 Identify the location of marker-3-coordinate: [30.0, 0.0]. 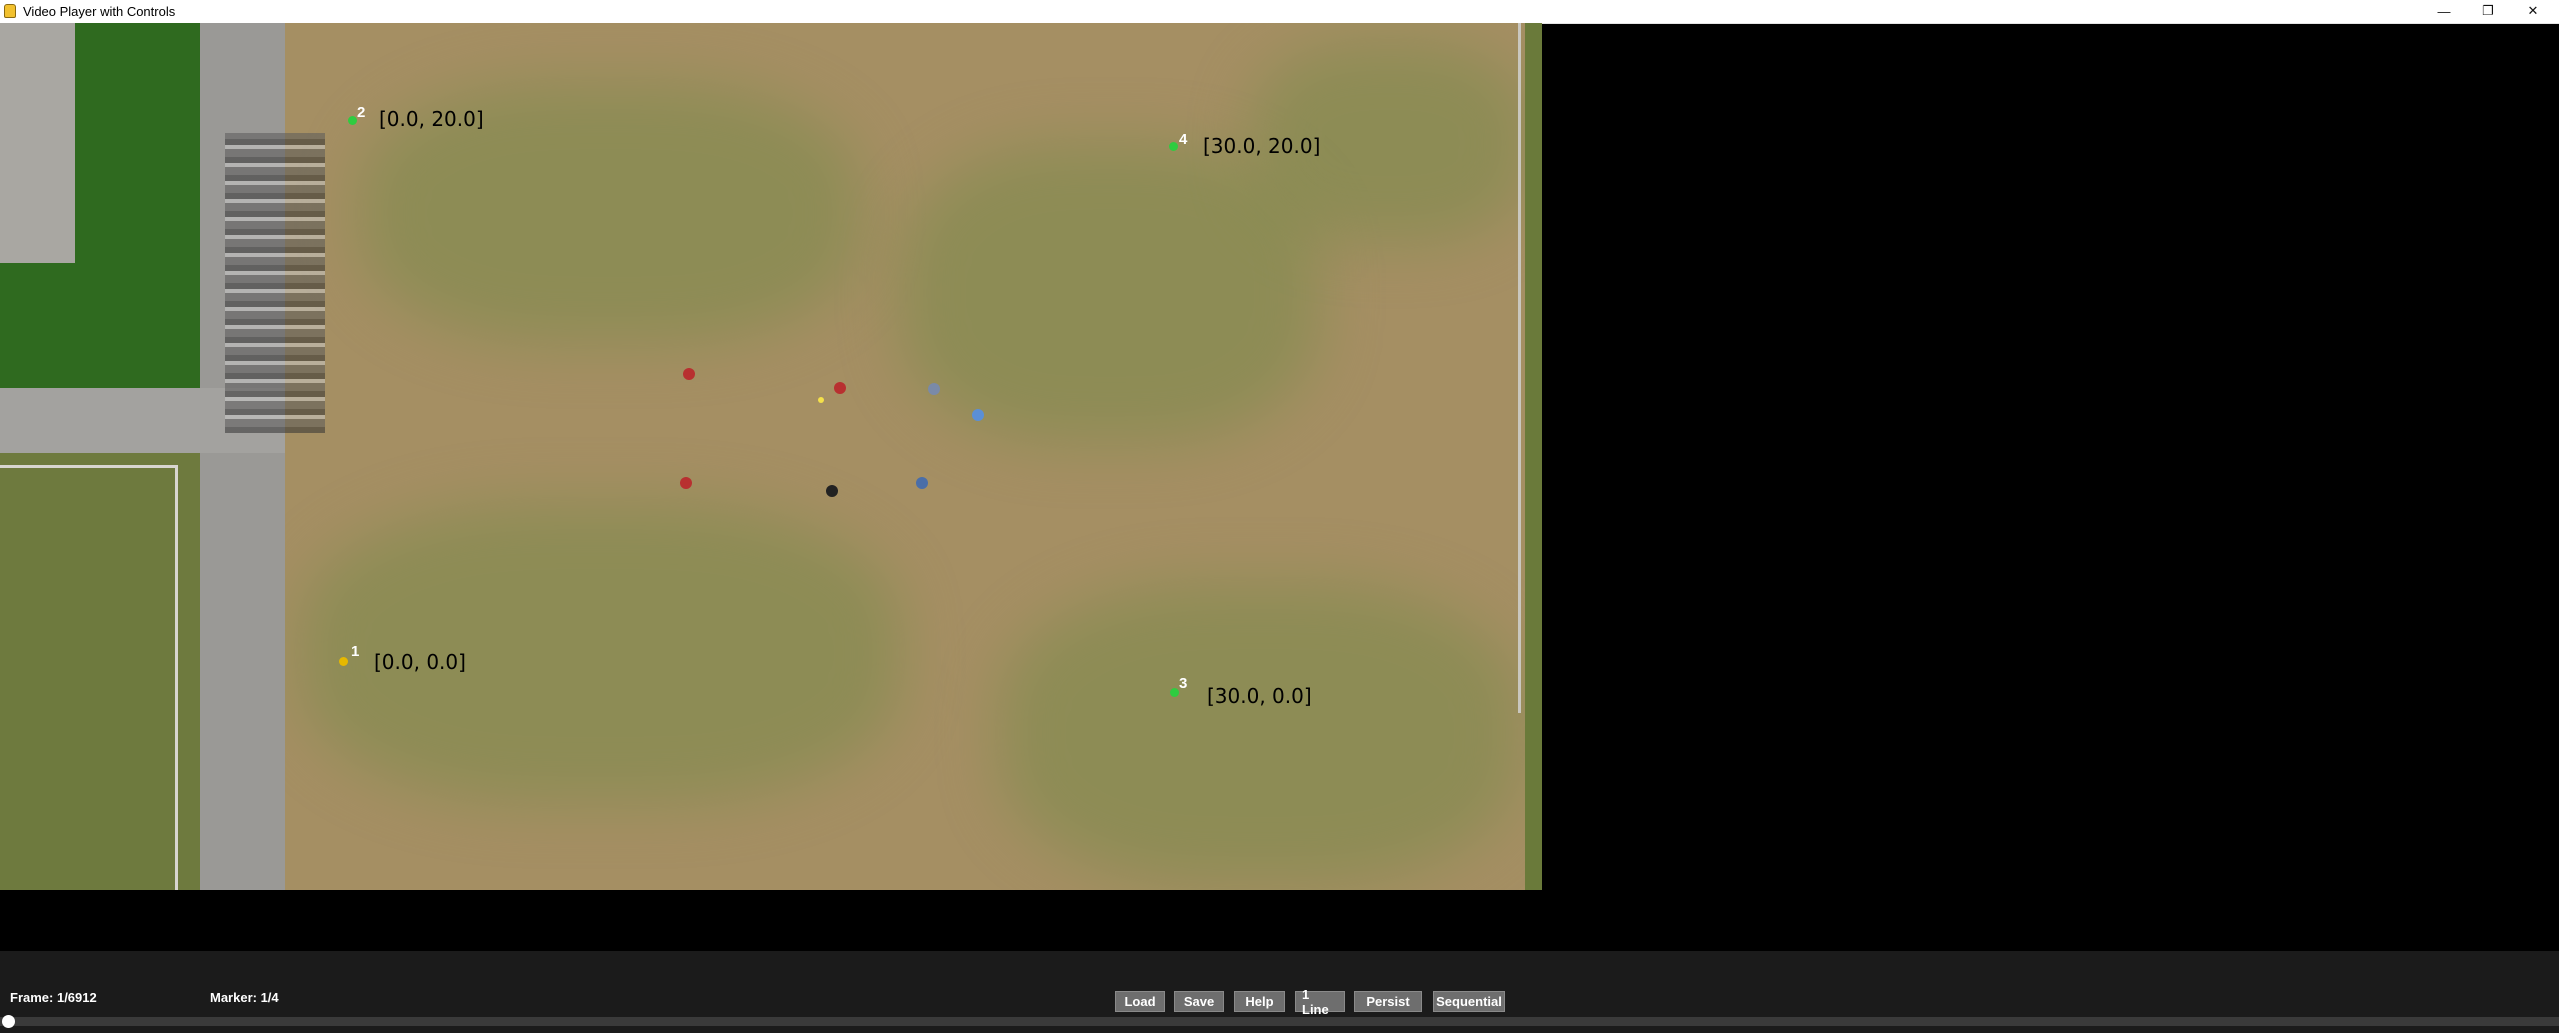
(1259, 696).